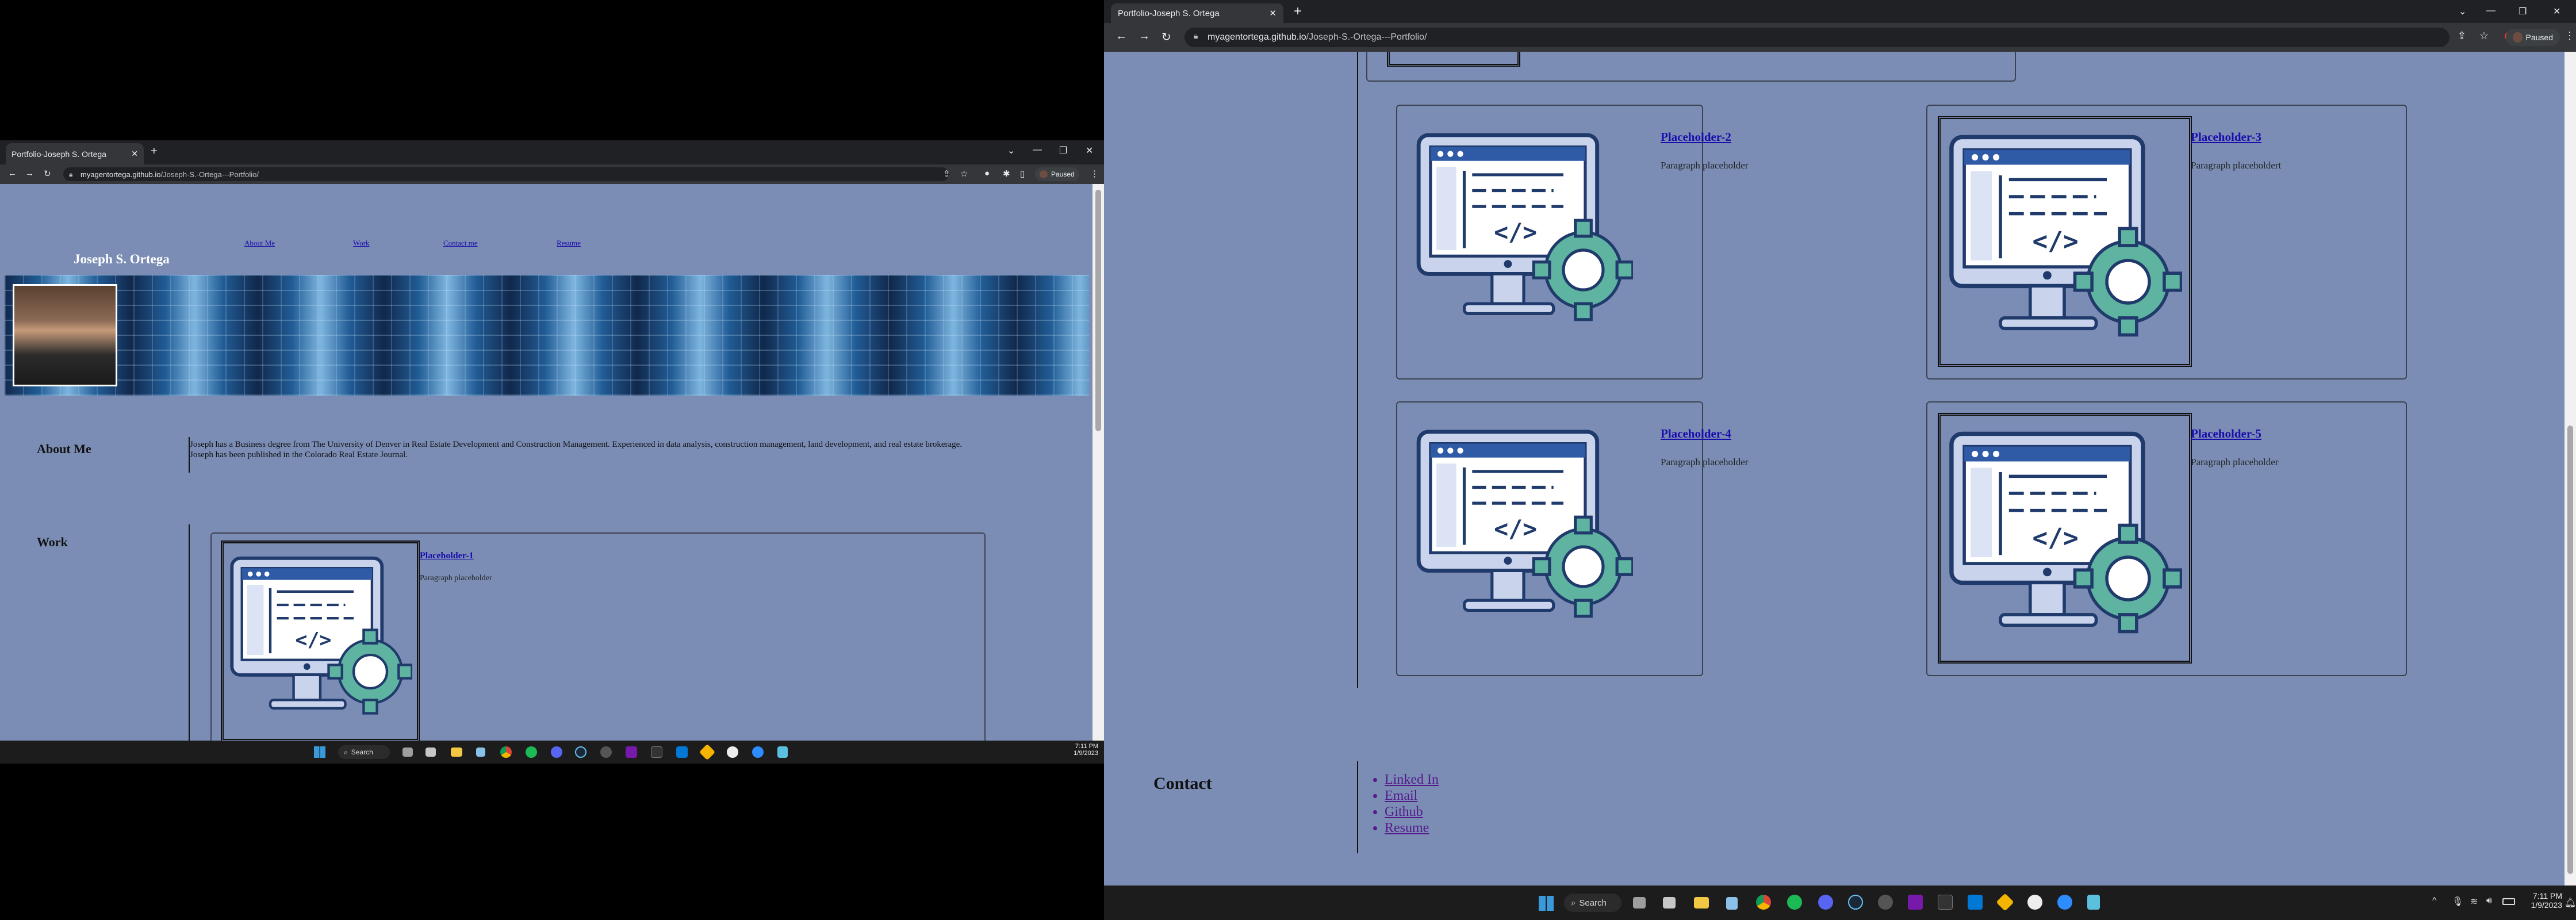  I want to click on tray-chevron-icon: ^, so click(2434, 901).